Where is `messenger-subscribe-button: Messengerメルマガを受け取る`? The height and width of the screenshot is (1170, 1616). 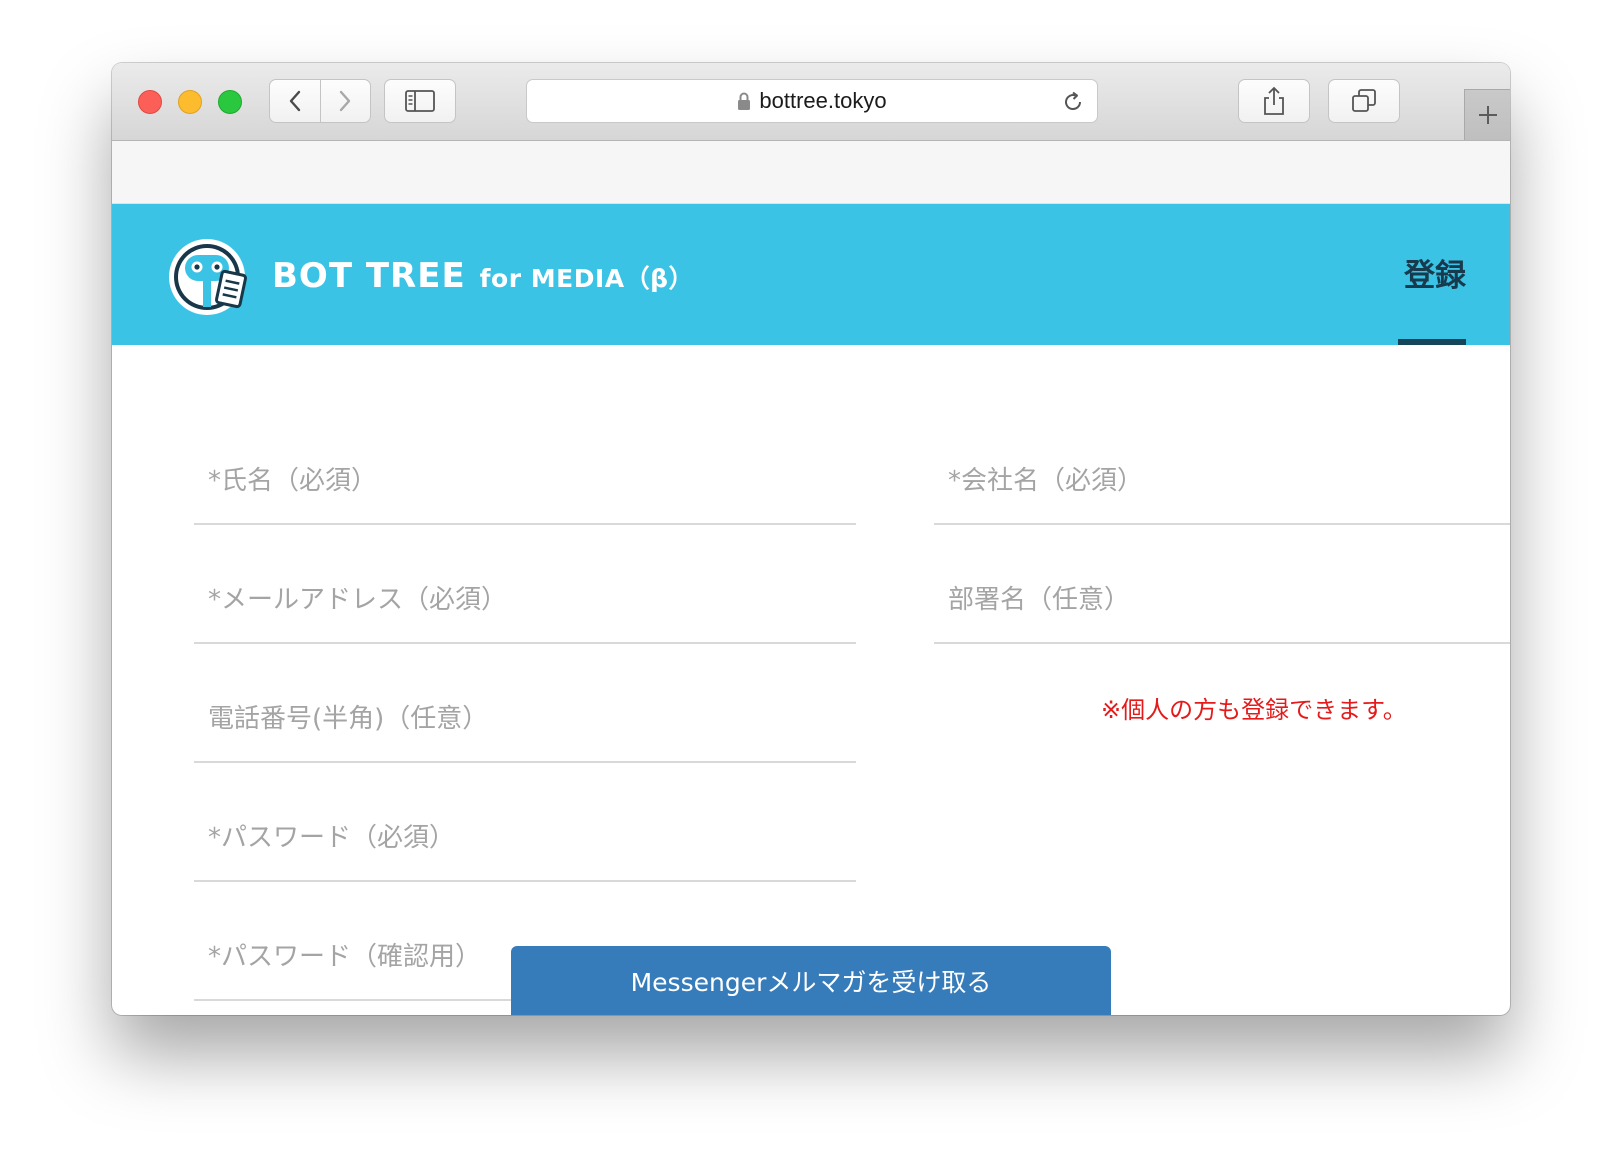 messenger-subscribe-button: Messengerメルマガを受け取る is located at coordinates (811, 980).